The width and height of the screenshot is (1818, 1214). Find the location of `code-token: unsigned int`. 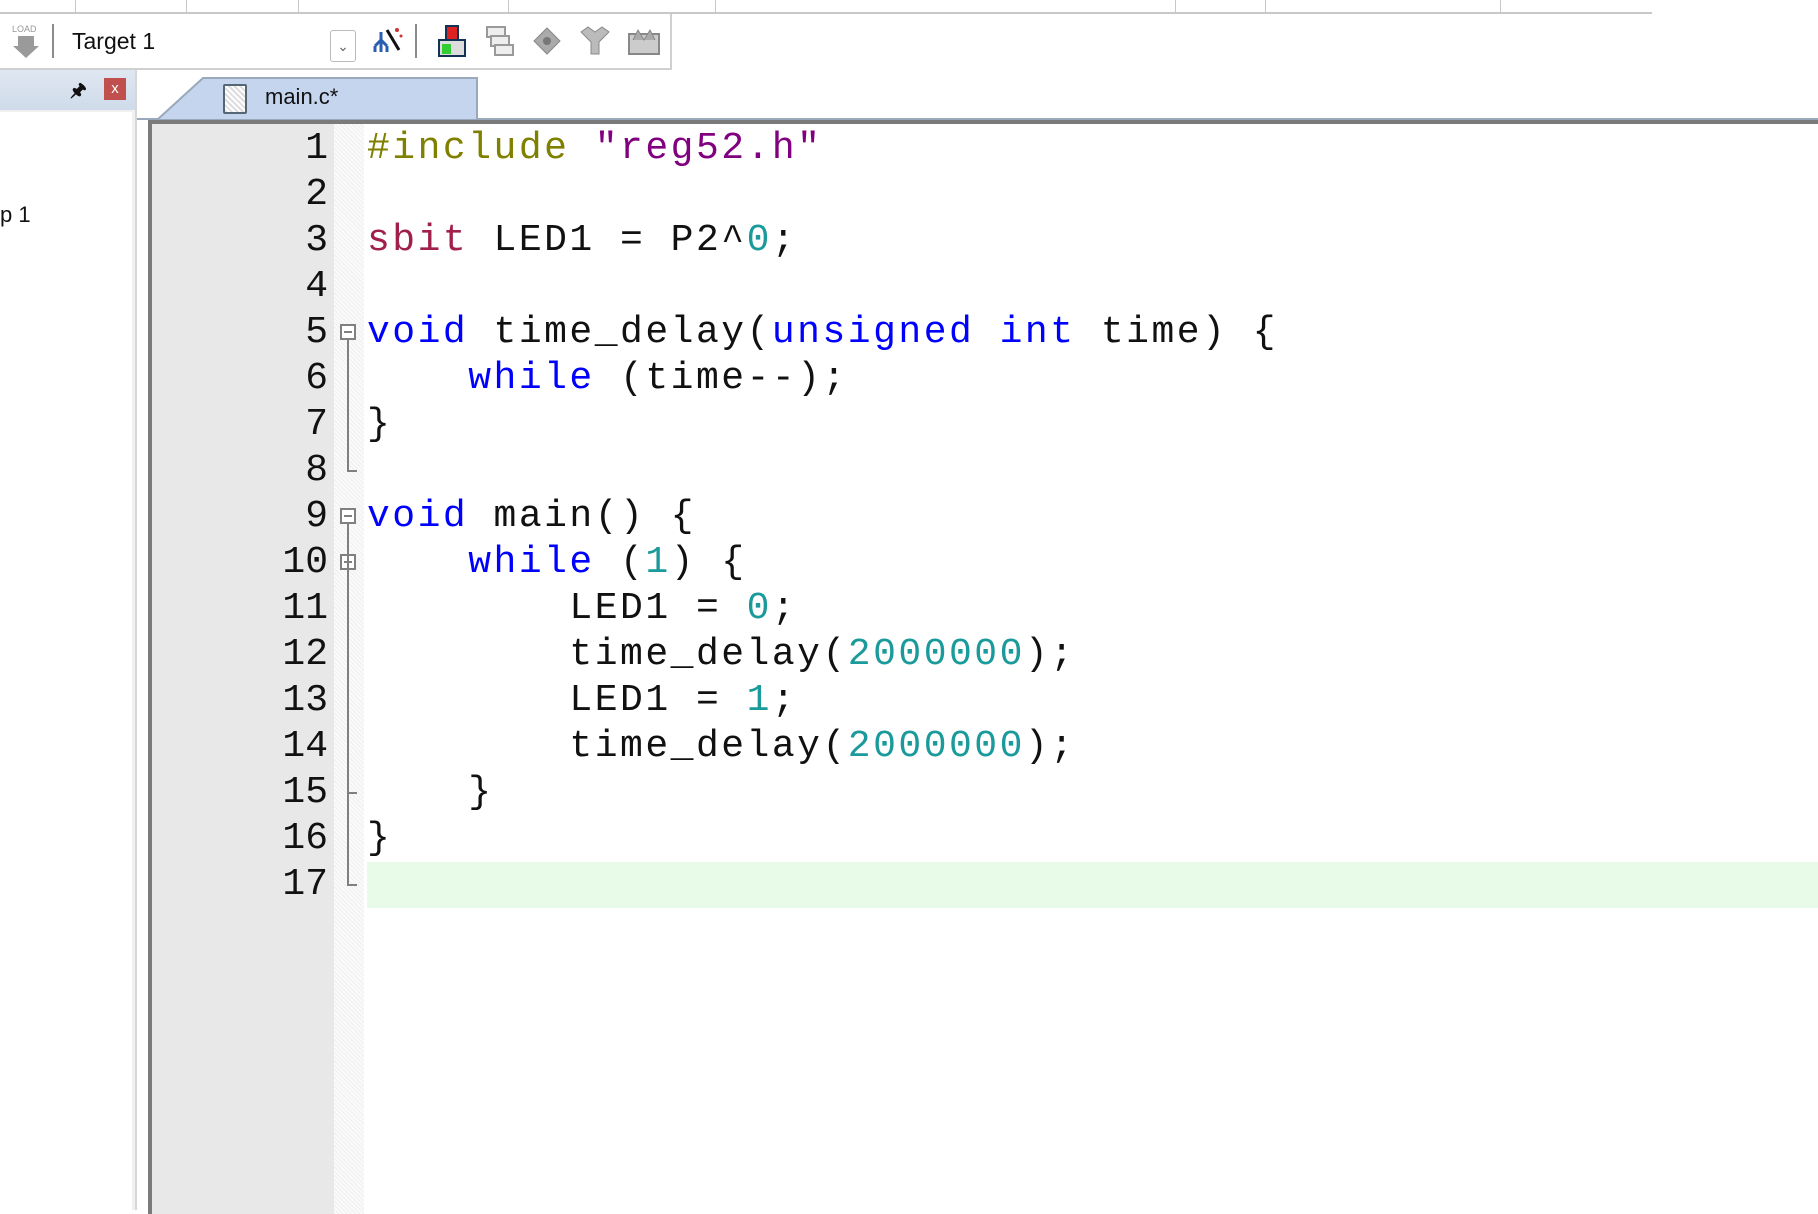

code-token: unsigned int is located at coordinates (923, 332).